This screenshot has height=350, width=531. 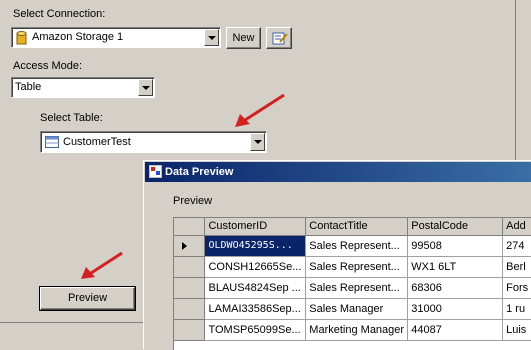 I want to click on window-title: Data Preview, so click(x=199, y=172).